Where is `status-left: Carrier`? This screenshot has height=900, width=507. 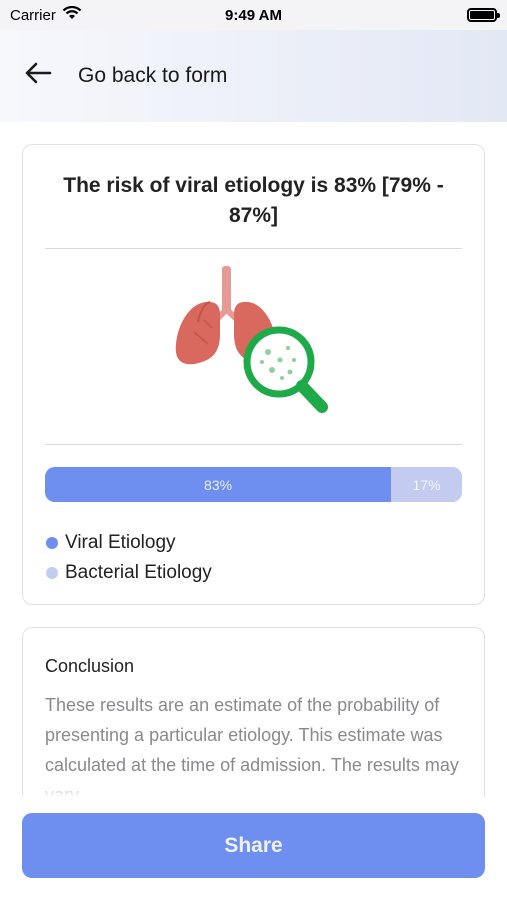 status-left: Carrier is located at coordinates (46, 14).